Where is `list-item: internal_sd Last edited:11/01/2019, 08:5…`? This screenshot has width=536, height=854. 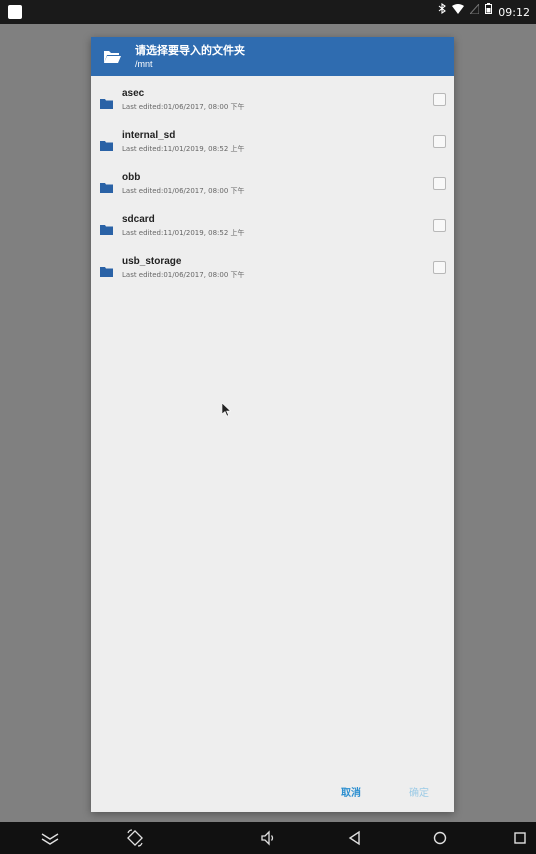
list-item: internal_sd Last edited:11/01/2019, 08:5… is located at coordinates (272, 147).